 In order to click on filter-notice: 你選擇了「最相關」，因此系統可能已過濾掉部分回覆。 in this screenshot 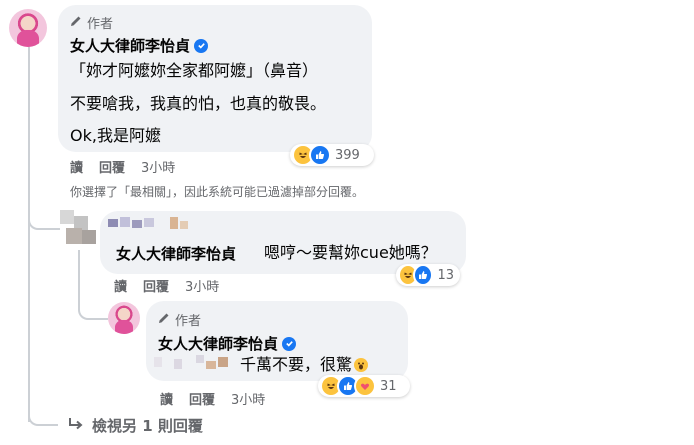, I will do `click(217, 192)`.